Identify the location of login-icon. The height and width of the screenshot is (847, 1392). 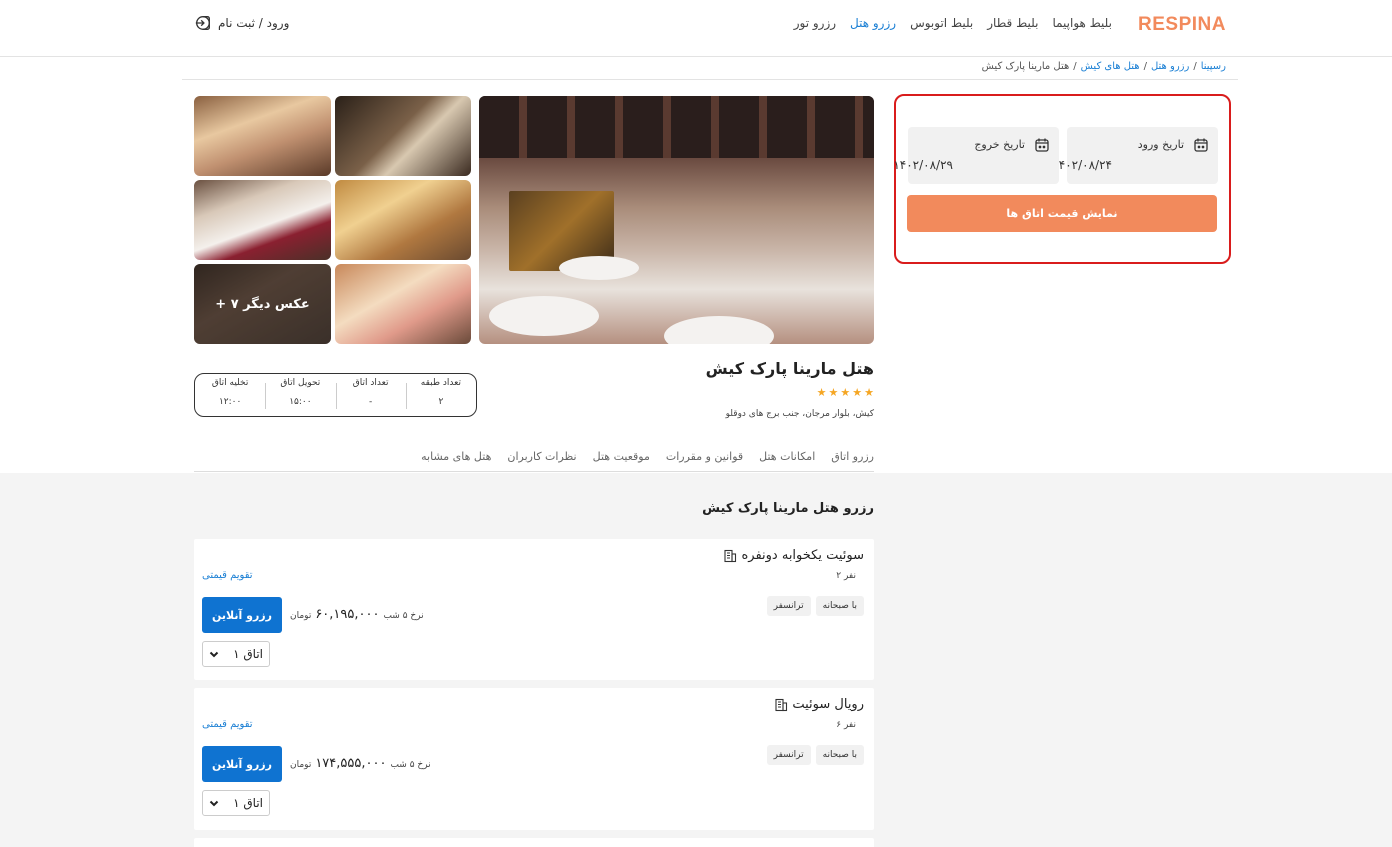
(202, 23).